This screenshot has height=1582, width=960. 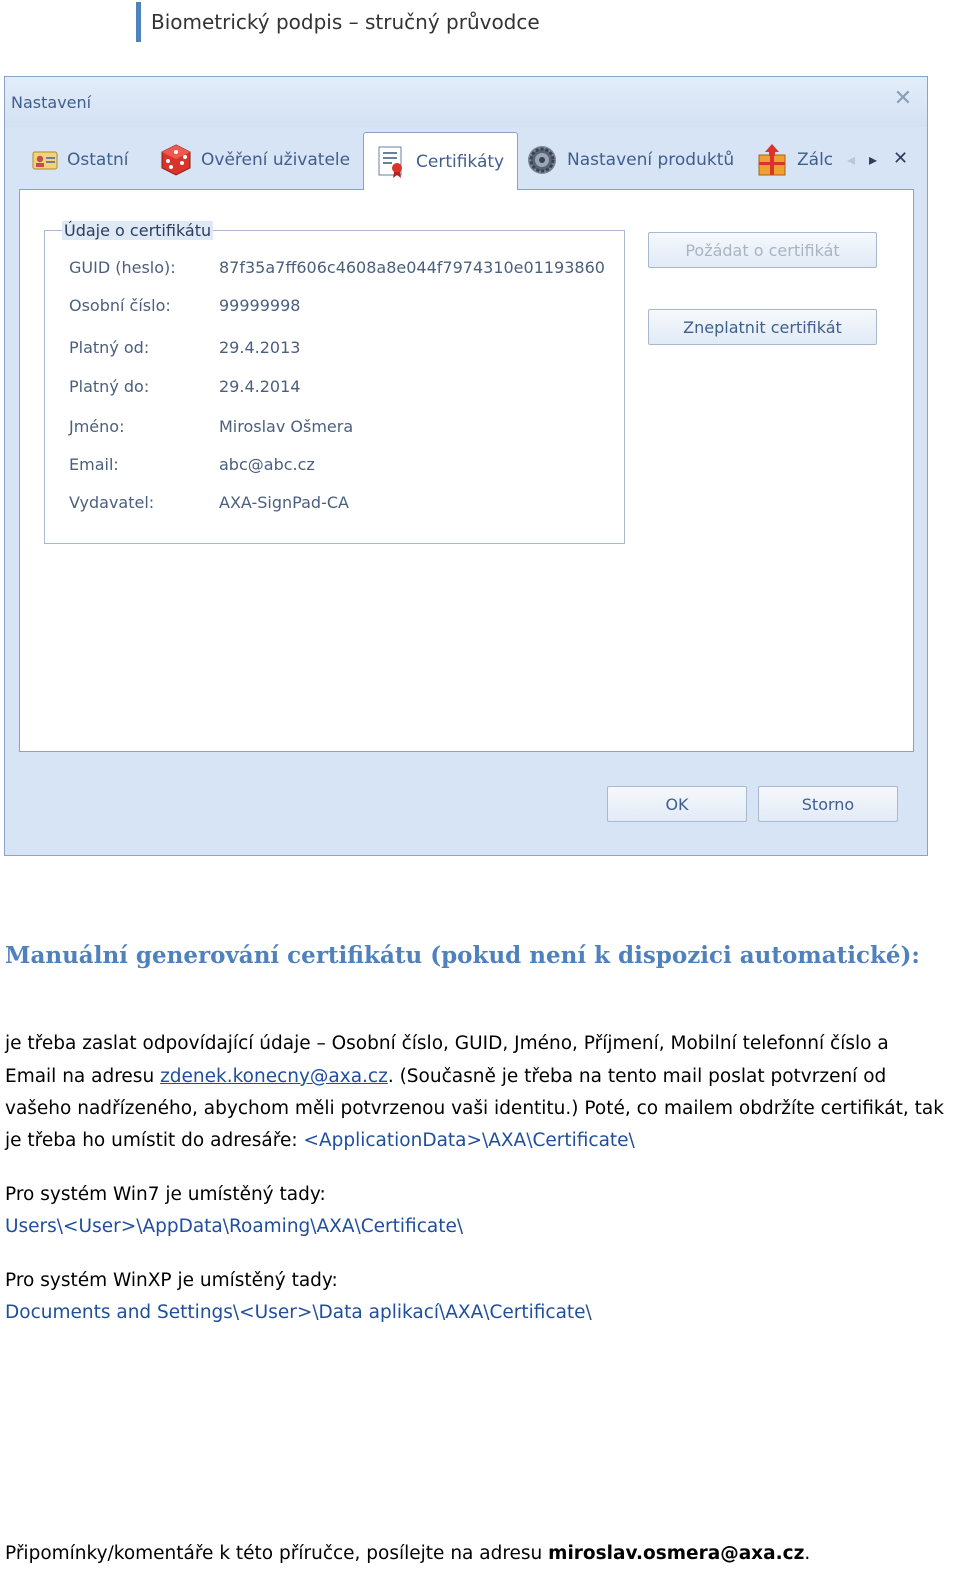 I want to click on tab-ostatni: Ostatní, so click(x=79, y=160).